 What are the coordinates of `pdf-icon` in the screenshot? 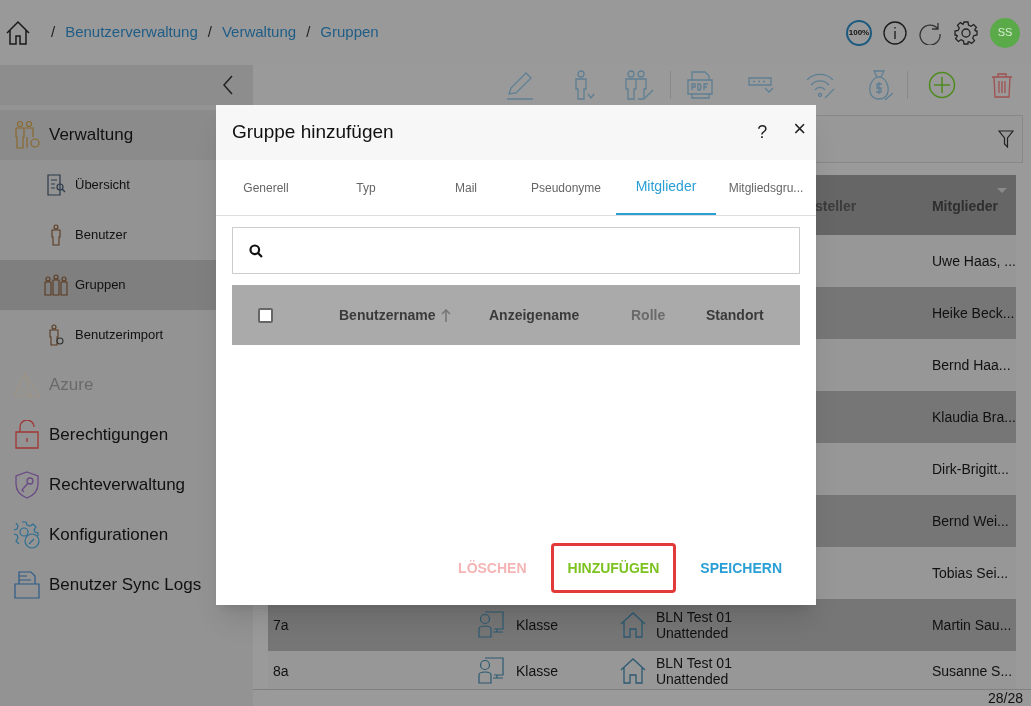 It's located at (699, 85).